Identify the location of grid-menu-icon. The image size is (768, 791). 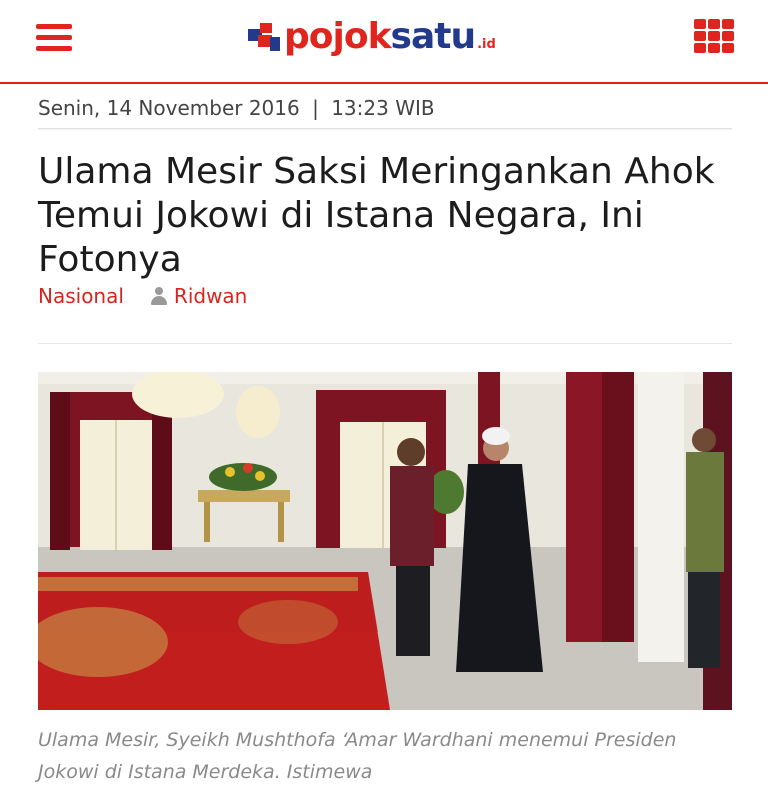
(714, 36).